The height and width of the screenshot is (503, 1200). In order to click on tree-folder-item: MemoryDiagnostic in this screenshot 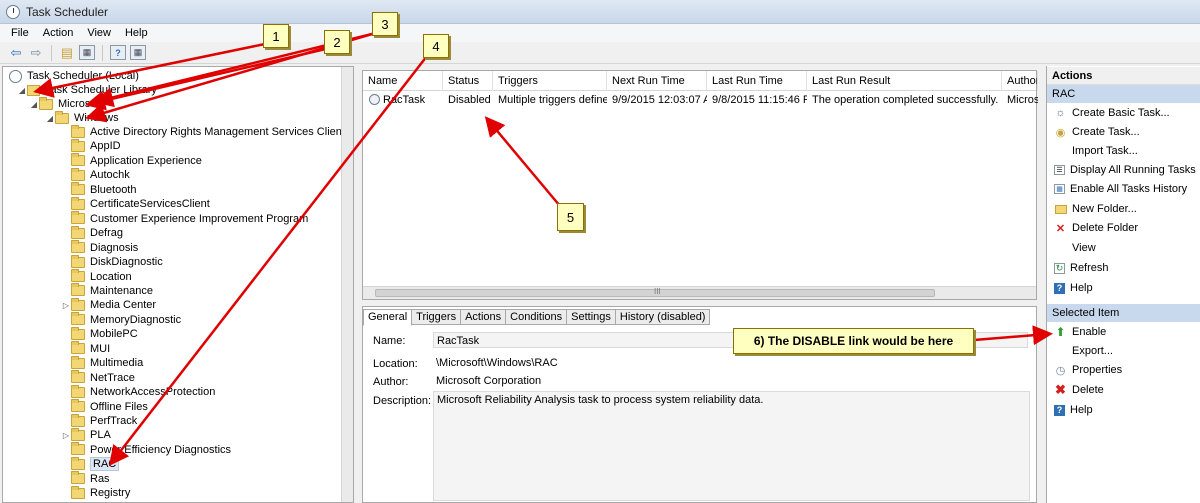, I will do `click(121, 319)`.